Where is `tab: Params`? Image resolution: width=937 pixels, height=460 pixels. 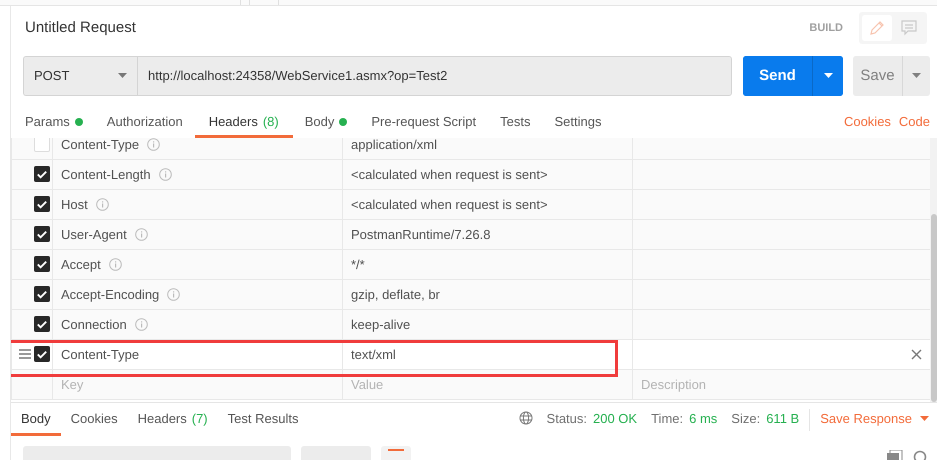
tab: Params is located at coordinates (54, 123).